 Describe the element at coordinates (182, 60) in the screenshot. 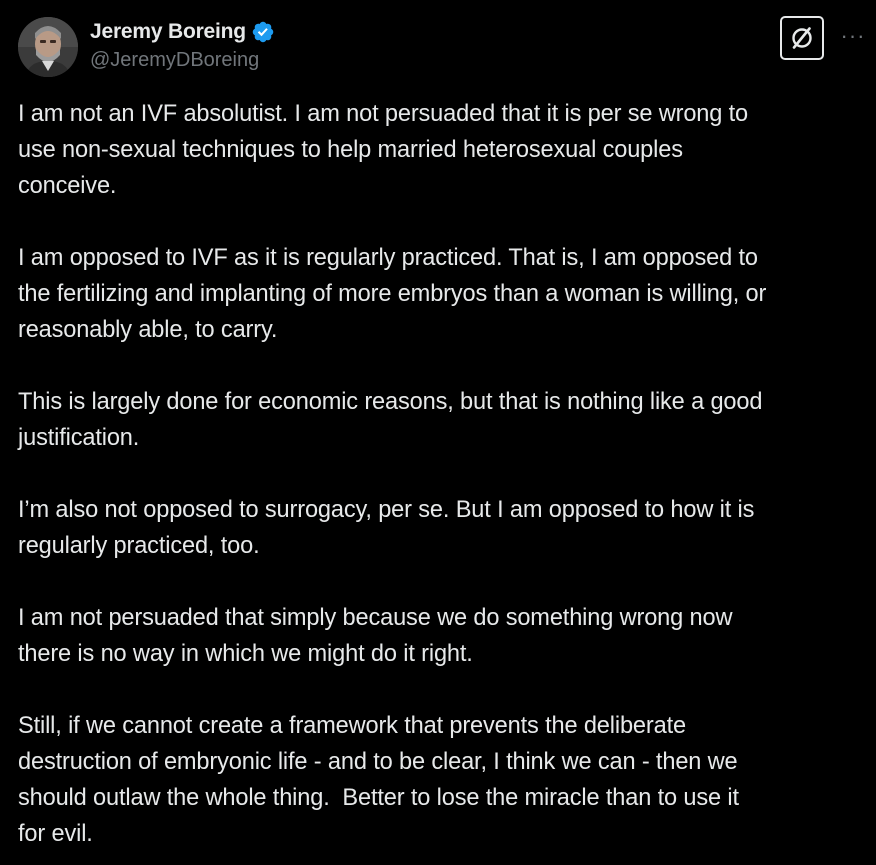

I see `author-handle: @JeremyDBoreing` at that location.